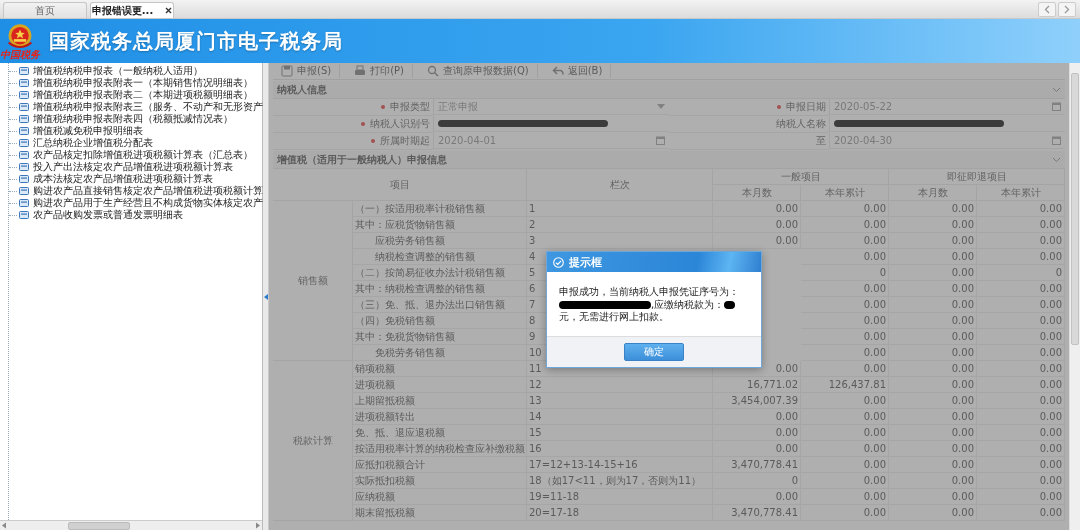 This screenshot has width=1080, height=530. I want to click on tree-item: 农产品收购发票或普通发票明细表, so click(135, 215).